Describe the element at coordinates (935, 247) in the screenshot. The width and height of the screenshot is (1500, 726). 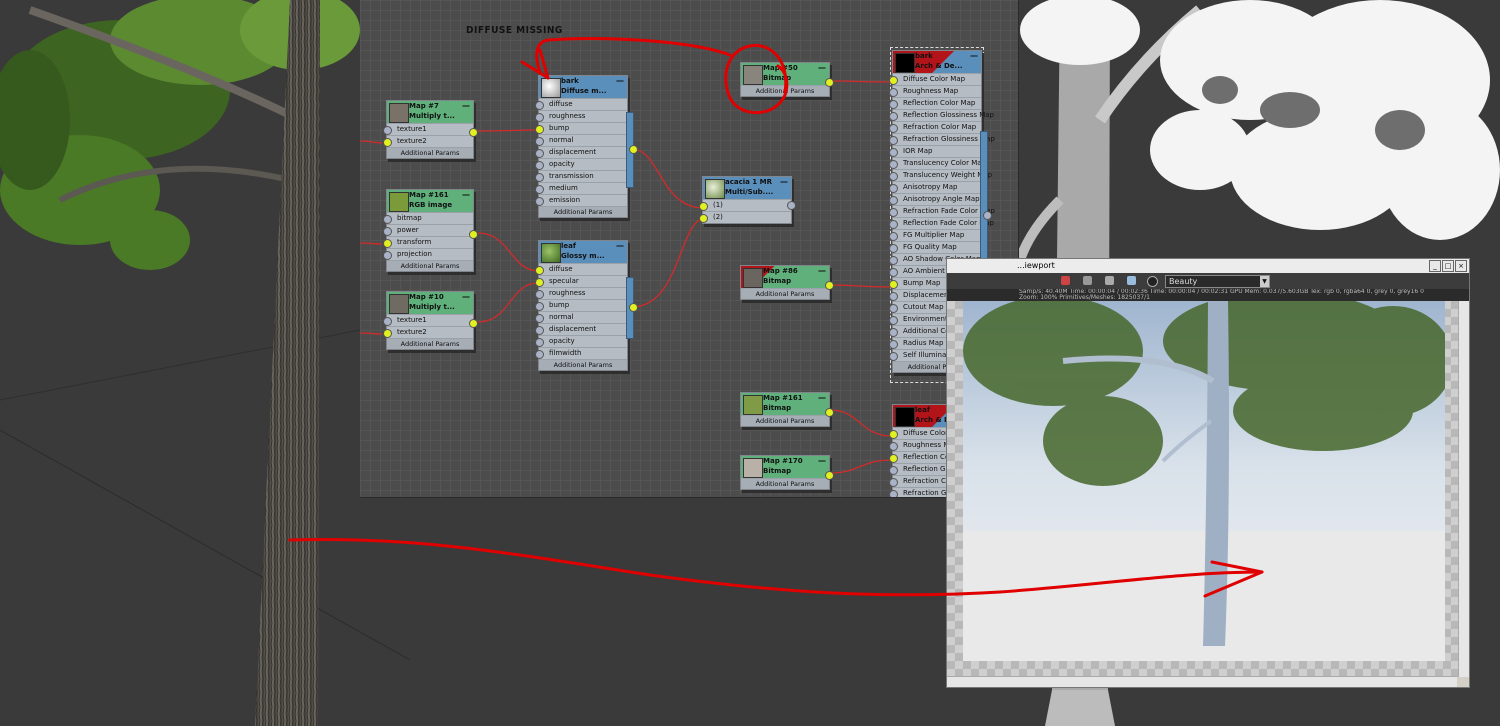
I see `socket-fg-quality-map: FG Quality Map` at that location.